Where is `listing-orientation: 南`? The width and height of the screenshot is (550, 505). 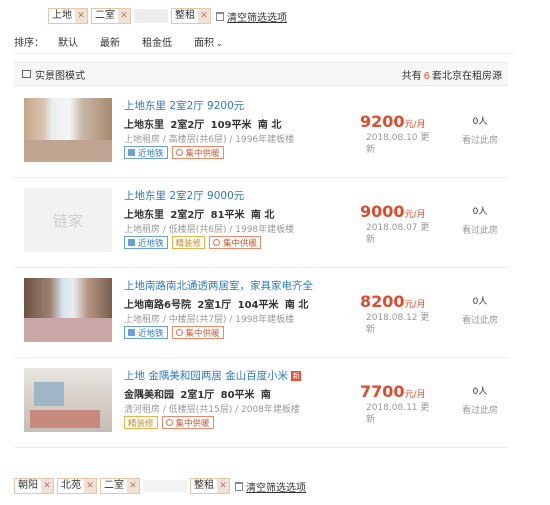
listing-orientation: 南 is located at coordinates (265, 395).